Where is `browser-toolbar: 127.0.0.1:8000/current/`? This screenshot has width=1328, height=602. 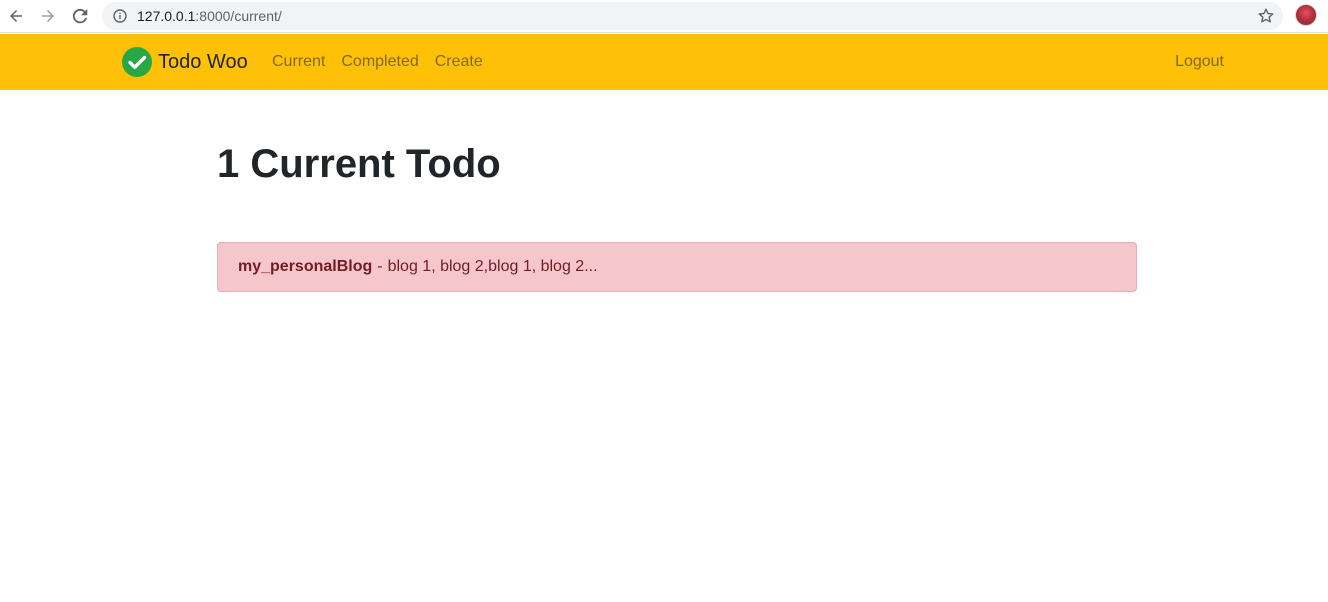
browser-toolbar: 127.0.0.1:8000/current/ is located at coordinates (664, 16).